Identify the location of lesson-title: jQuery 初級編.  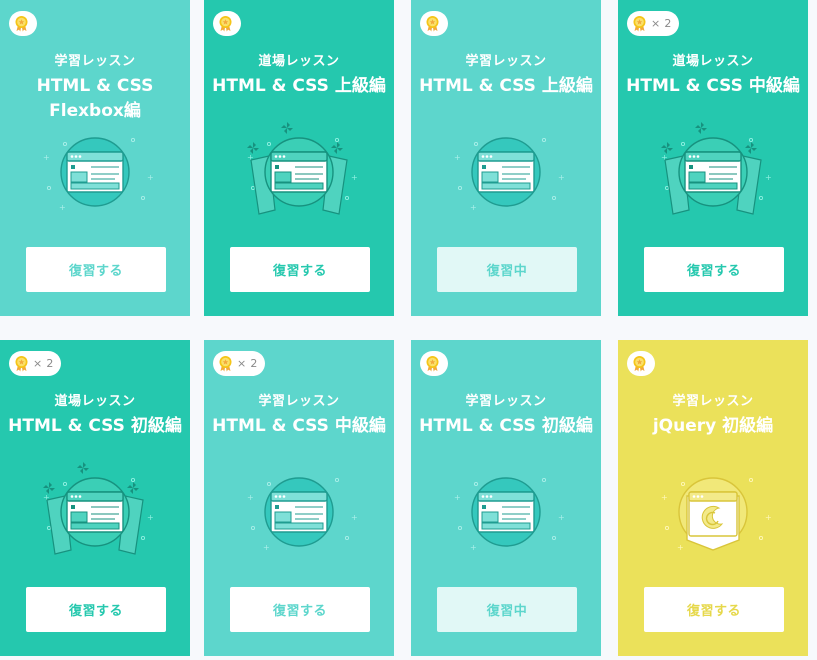
(713, 426).